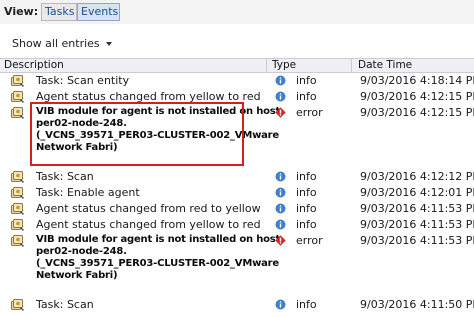  What do you see at coordinates (237, 12) in the screenshot?
I see `view-toolbar: View: Tasks Events` at bounding box center [237, 12].